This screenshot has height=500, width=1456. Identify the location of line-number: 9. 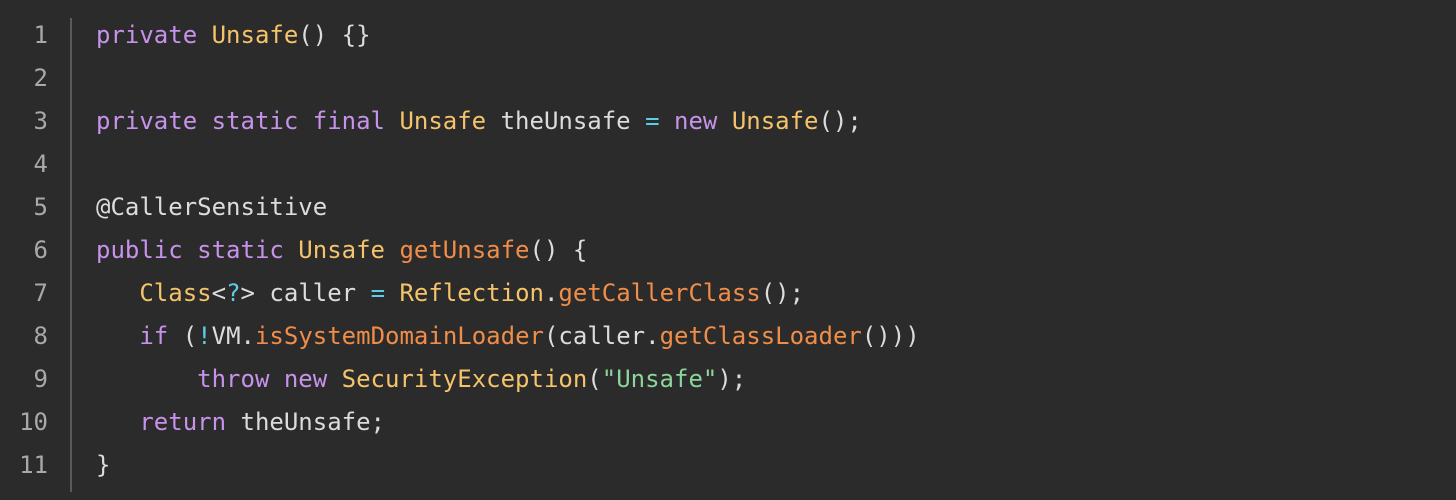
(40, 379).